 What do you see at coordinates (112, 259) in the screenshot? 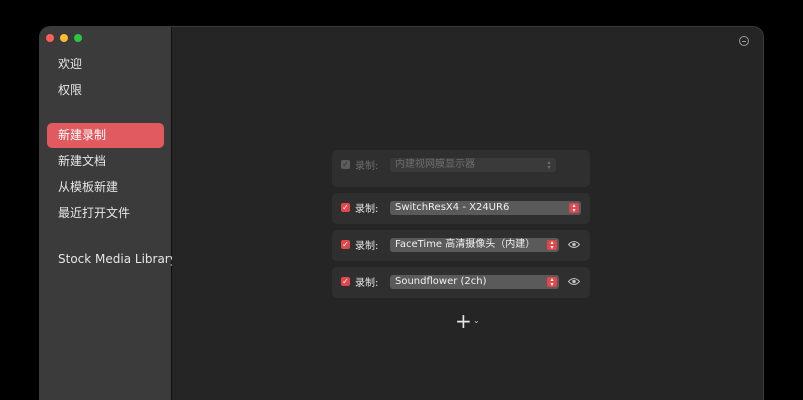
I see `sidebar-item-stock-media: Stock Media Library` at bounding box center [112, 259].